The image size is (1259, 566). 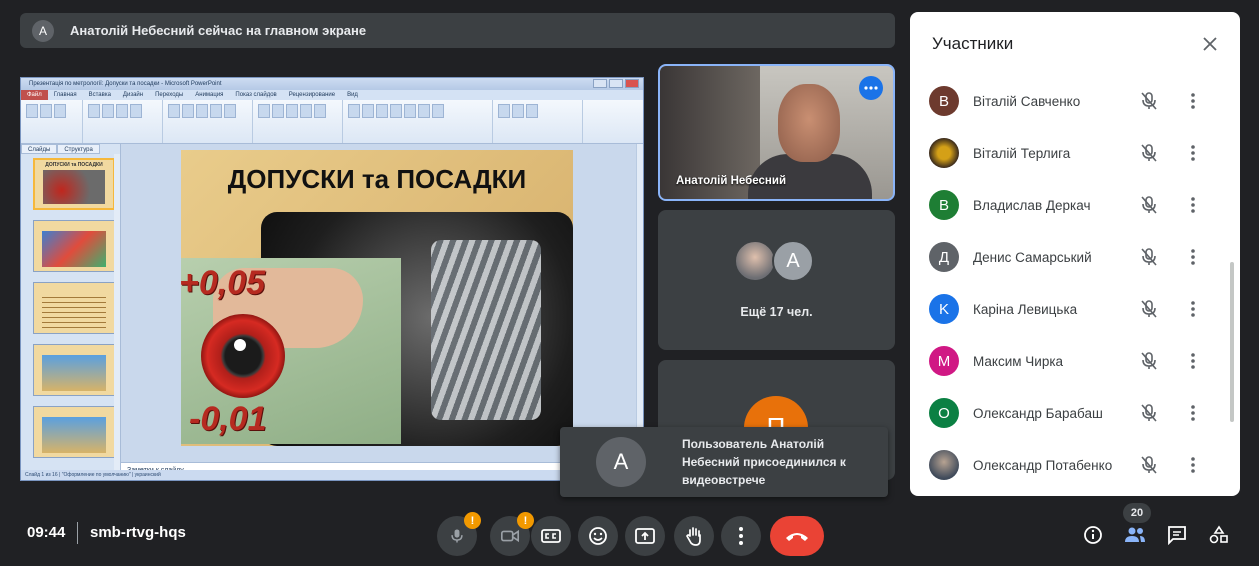 What do you see at coordinates (65, 95) in the screenshot?
I see `ppt-tab: Главная` at bounding box center [65, 95].